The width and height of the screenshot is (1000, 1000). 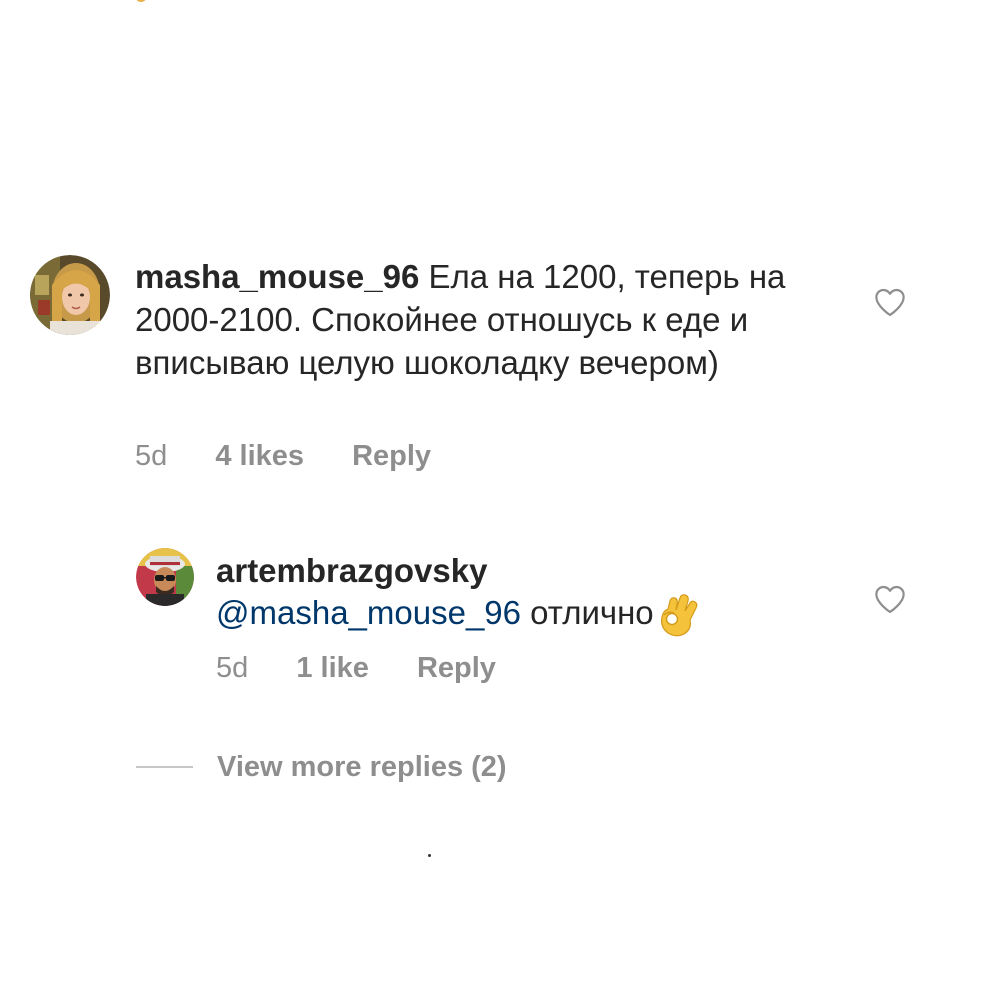 What do you see at coordinates (277, 276) in the screenshot?
I see `comment-username: masha_mouse_96` at bounding box center [277, 276].